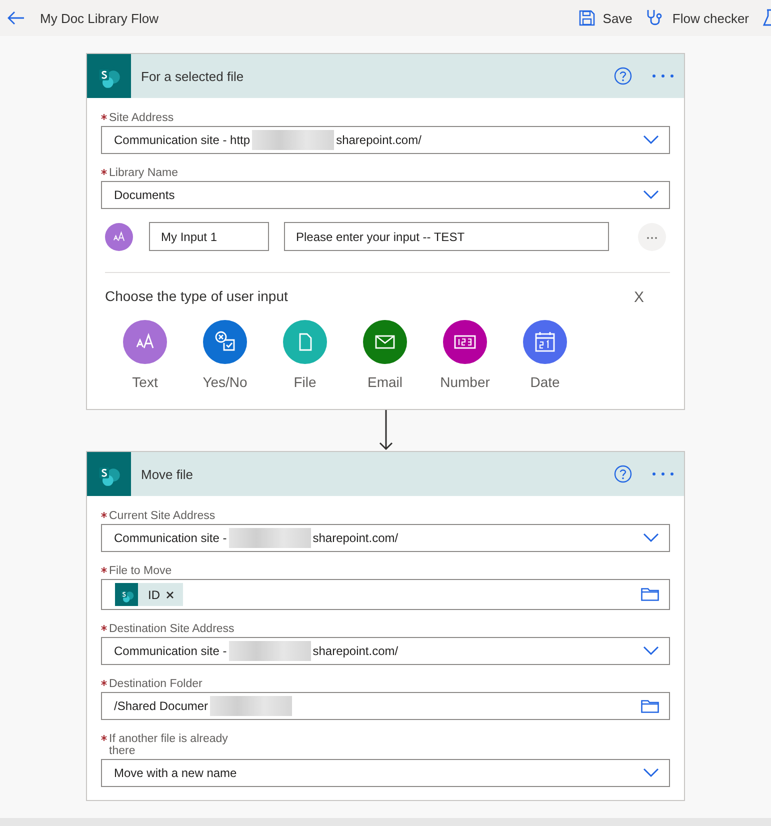  What do you see at coordinates (225, 382) in the screenshot?
I see `type-label: Yes/No` at bounding box center [225, 382].